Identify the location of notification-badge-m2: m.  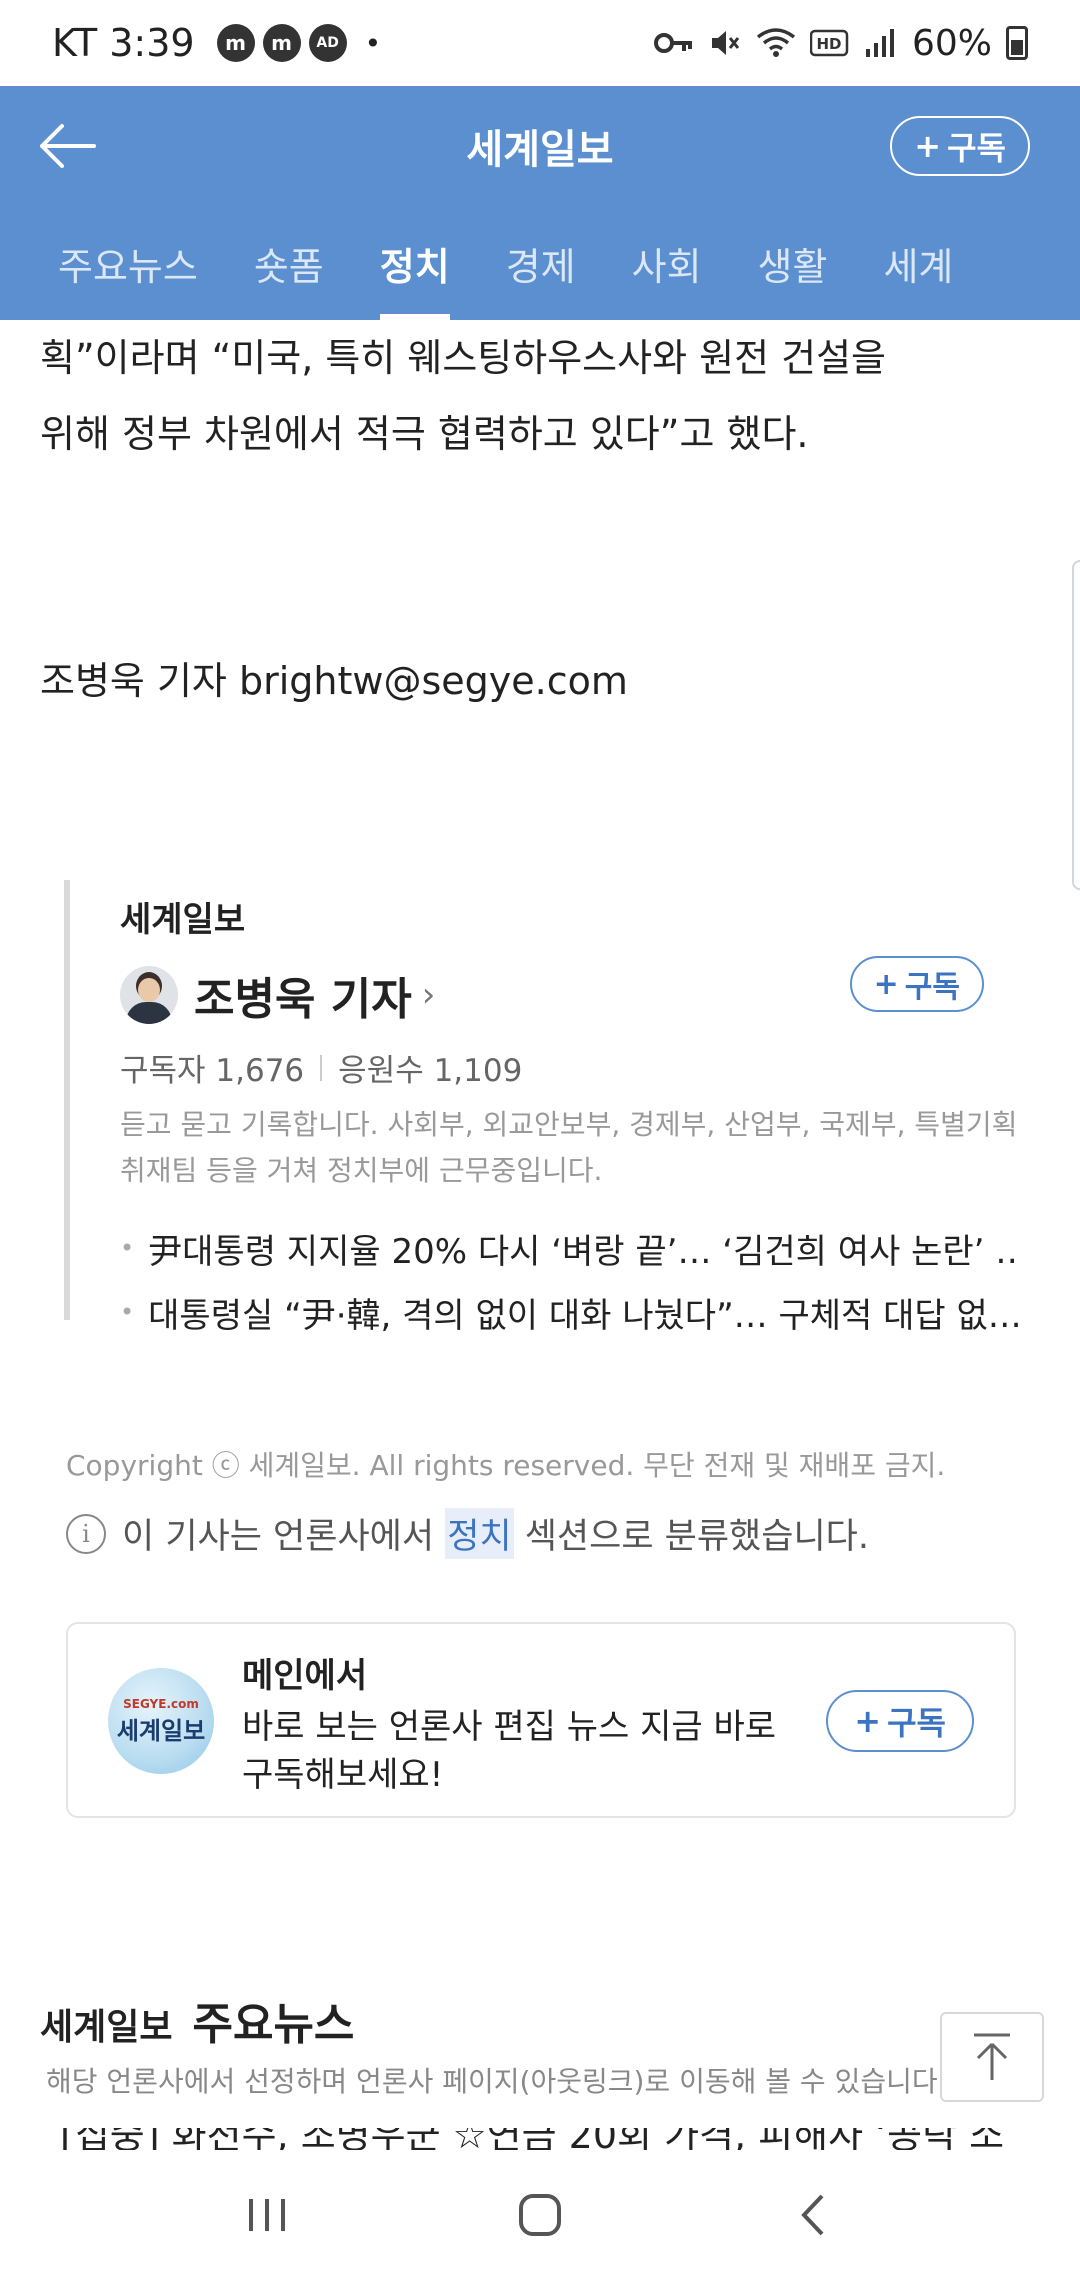
(281, 43).